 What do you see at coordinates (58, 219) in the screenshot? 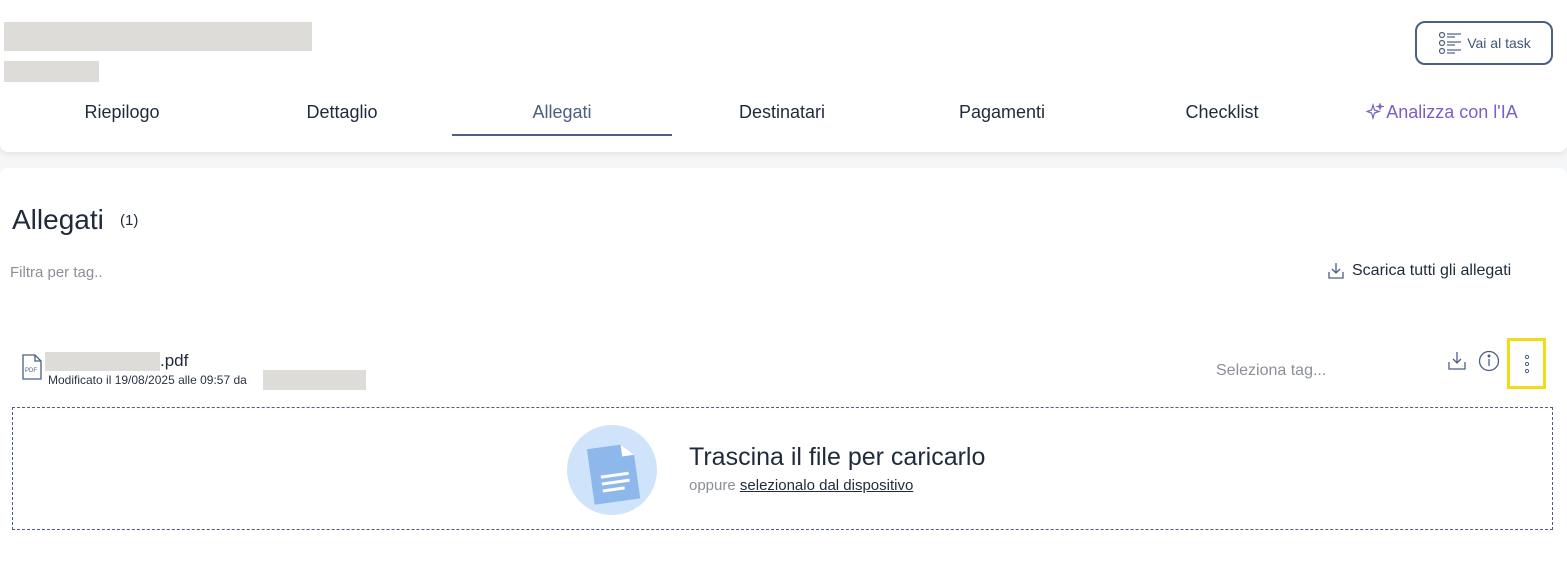
I see `attachments-title: Allegati` at bounding box center [58, 219].